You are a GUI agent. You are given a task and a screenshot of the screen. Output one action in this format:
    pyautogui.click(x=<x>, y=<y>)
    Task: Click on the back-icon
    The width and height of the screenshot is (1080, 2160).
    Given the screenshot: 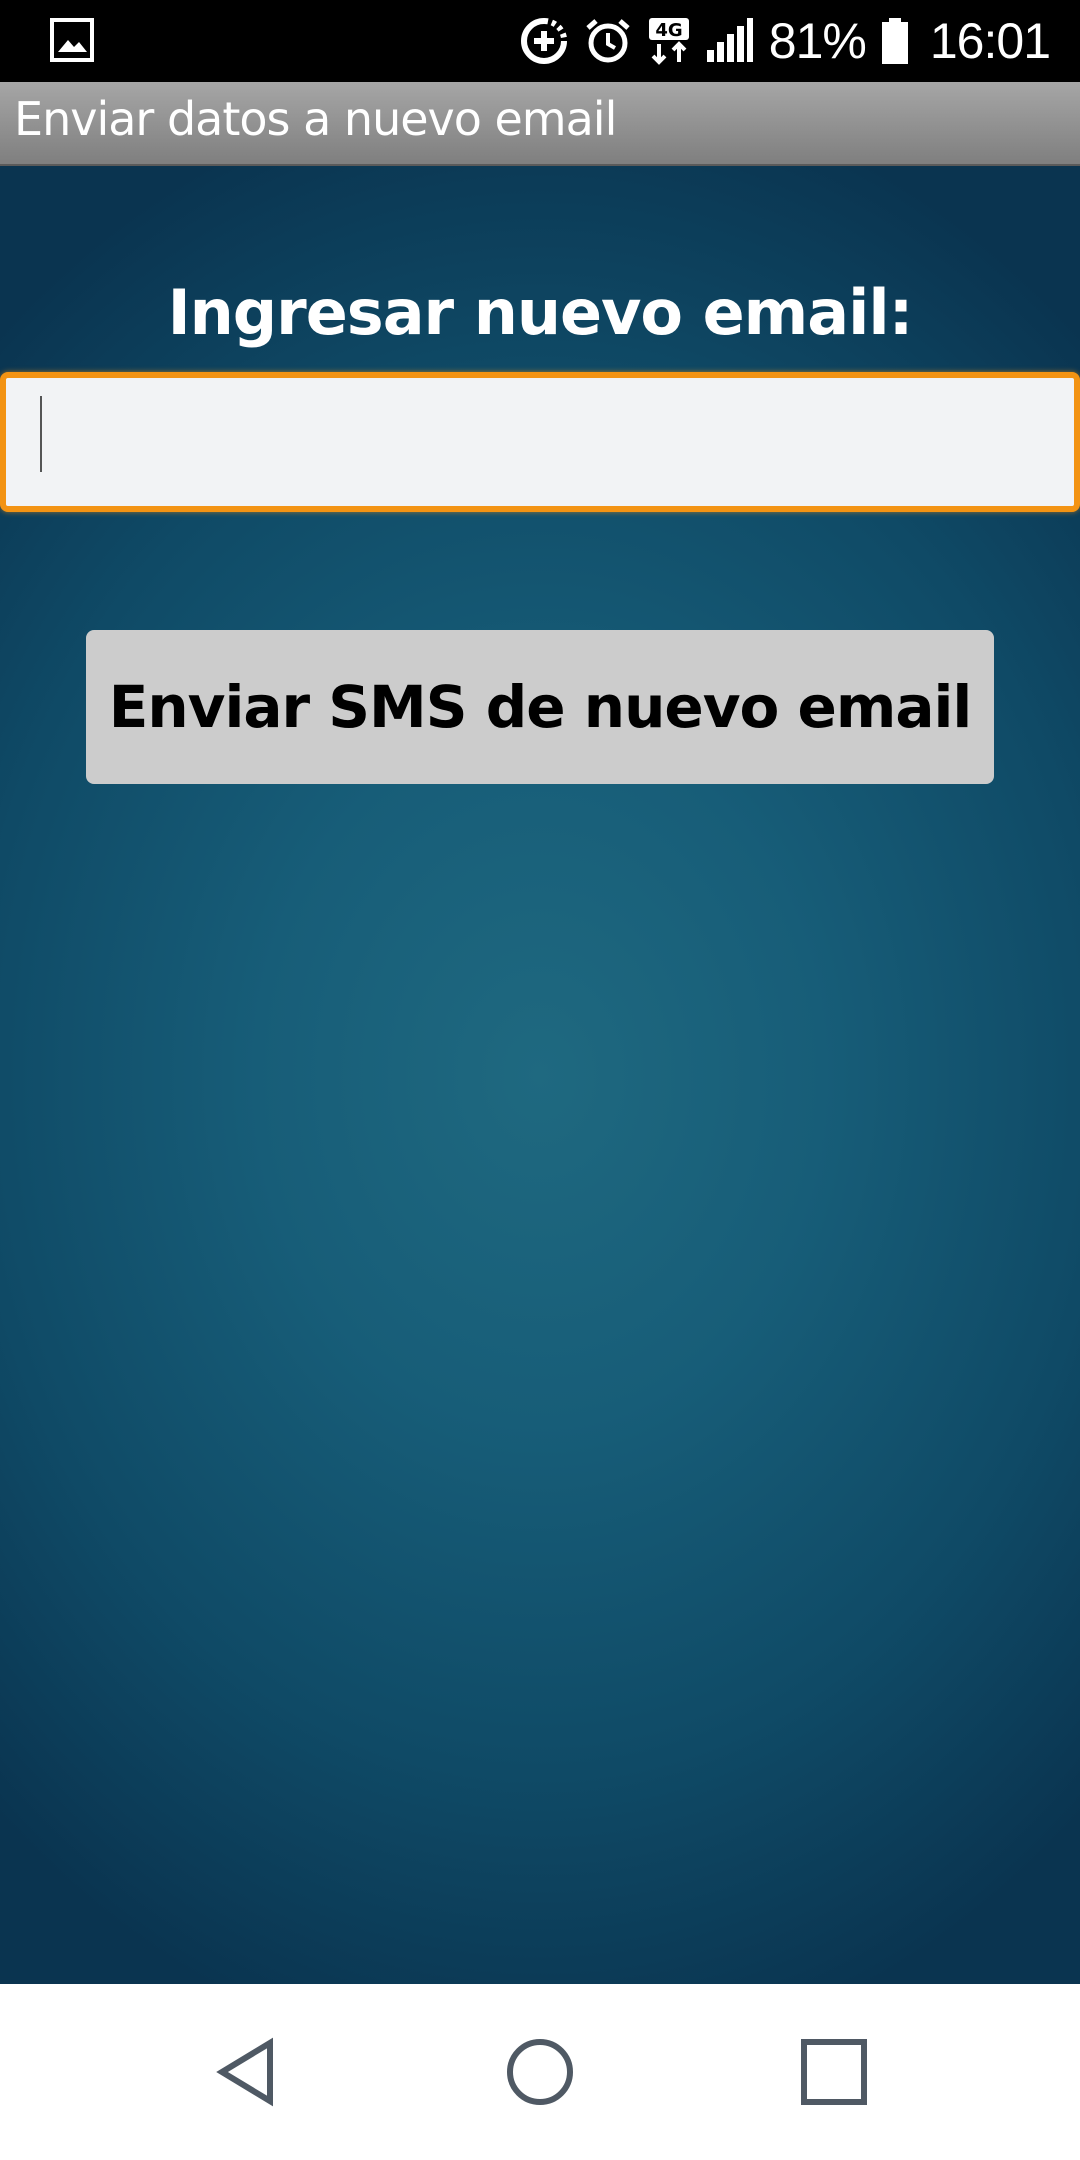 What is the action you would take?
    pyautogui.click(x=244, y=2072)
    